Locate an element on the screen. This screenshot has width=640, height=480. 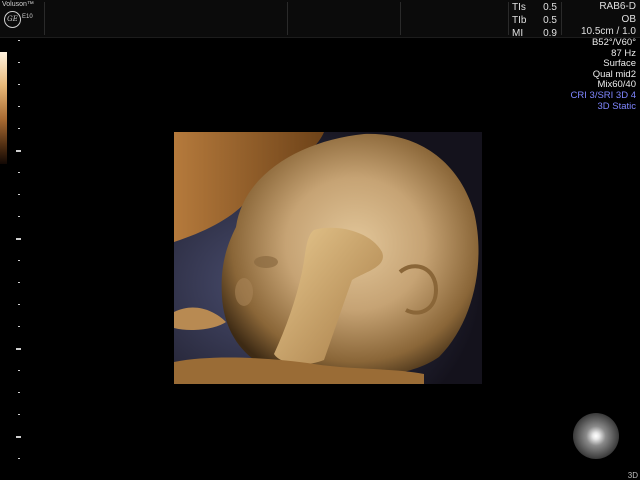
cri-sri-setting: CRI 3/SRI 3D 4 is located at coordinates (603, 95).